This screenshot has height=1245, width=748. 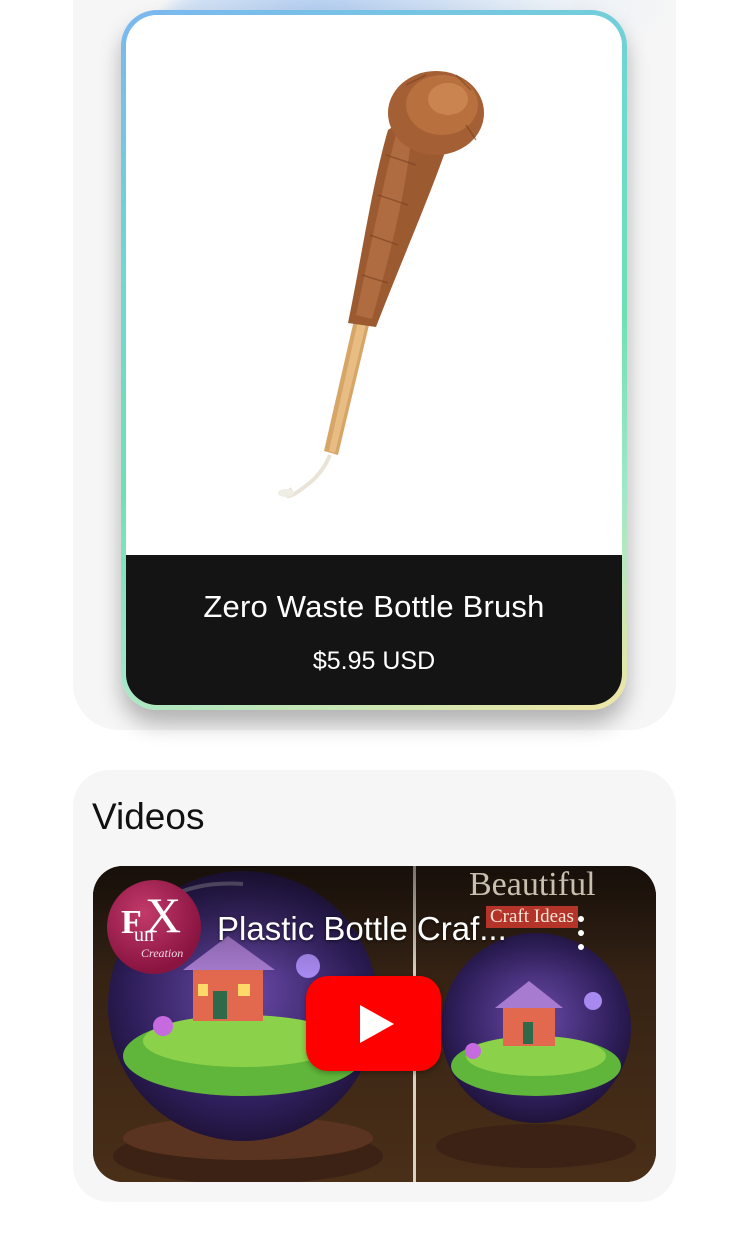 What do you see at coordinates (581, 934) in the screenshot?
I see `more-vertical-icon` at bounding box center [581, 934].